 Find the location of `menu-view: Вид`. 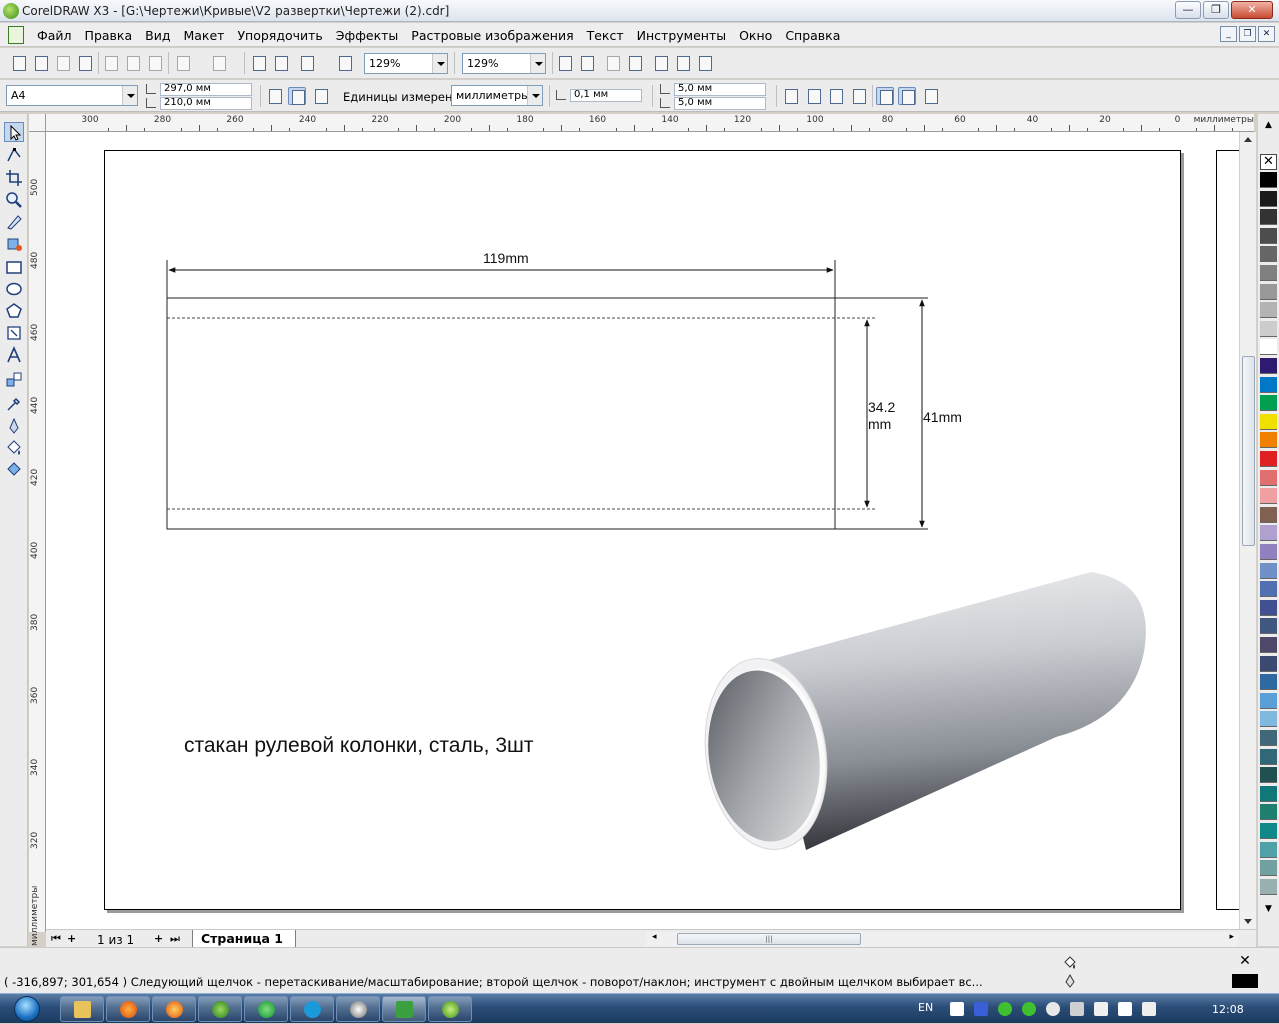

menu-view: Вид is located at coordinates (164, 35).